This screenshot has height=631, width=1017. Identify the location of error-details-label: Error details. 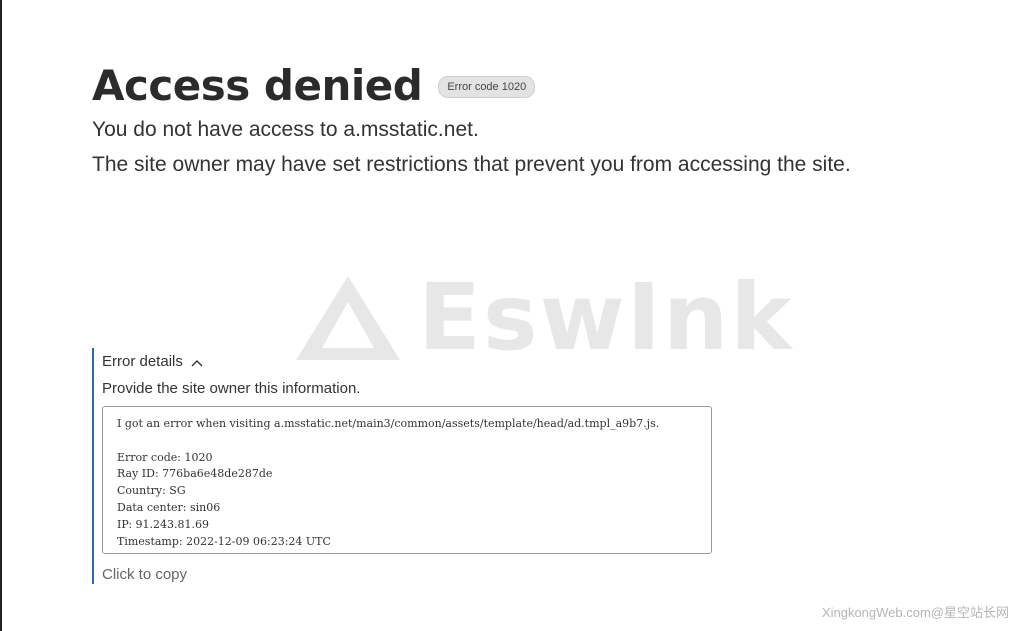
(142, 361).